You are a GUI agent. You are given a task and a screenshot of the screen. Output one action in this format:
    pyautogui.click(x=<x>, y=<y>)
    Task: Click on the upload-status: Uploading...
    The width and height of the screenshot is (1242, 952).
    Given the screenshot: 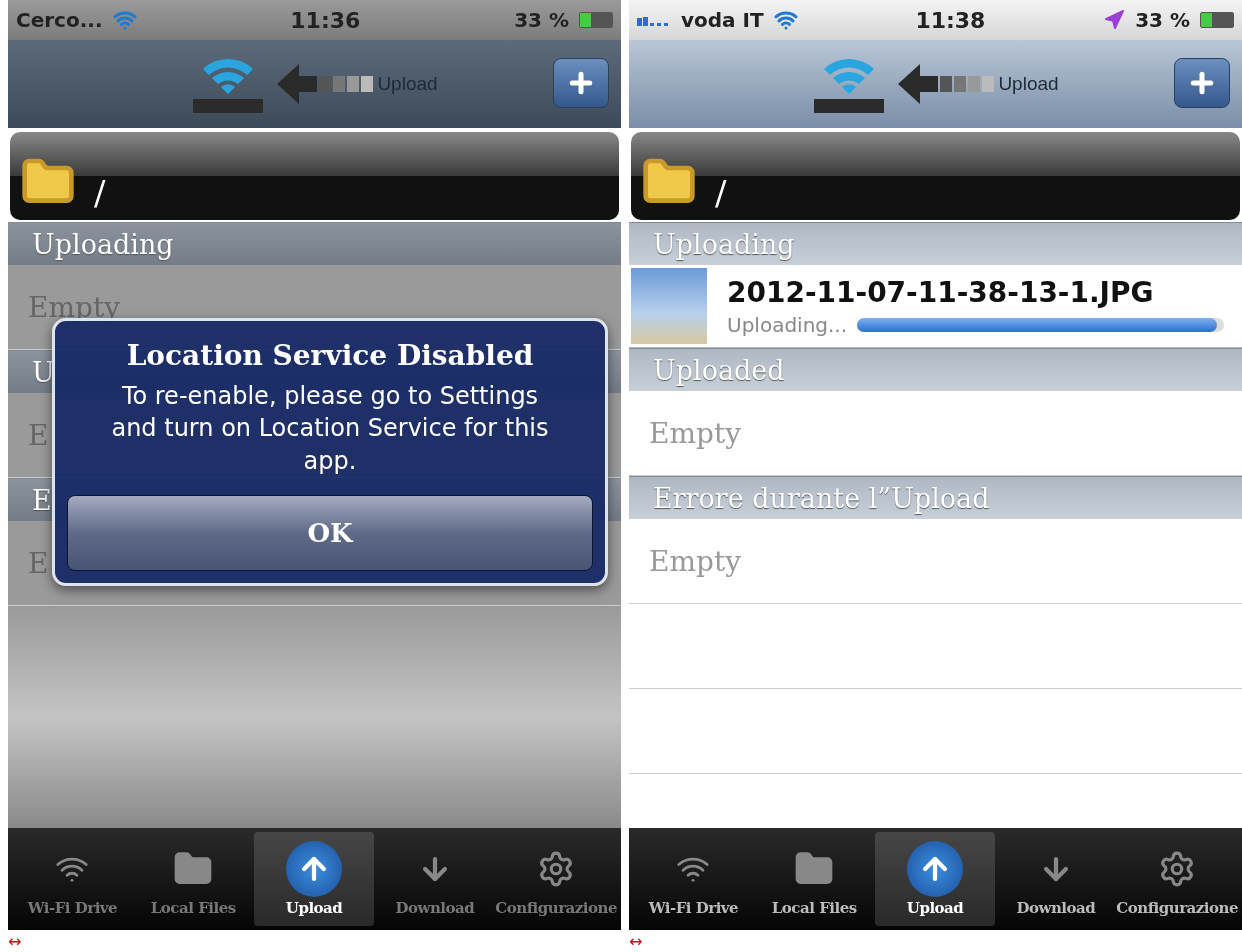 What is the action you would take?
    pyautogui.click(x=787, y=324)
    